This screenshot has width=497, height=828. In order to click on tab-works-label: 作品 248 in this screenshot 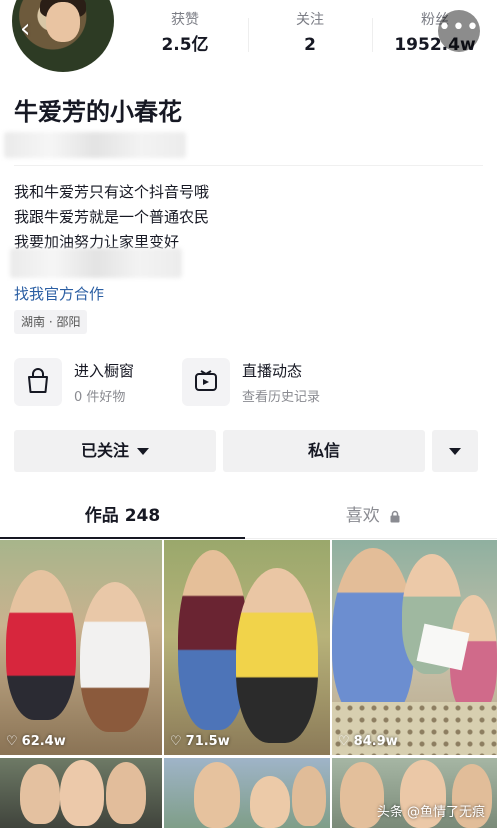, I will do `click(122, 516)`.